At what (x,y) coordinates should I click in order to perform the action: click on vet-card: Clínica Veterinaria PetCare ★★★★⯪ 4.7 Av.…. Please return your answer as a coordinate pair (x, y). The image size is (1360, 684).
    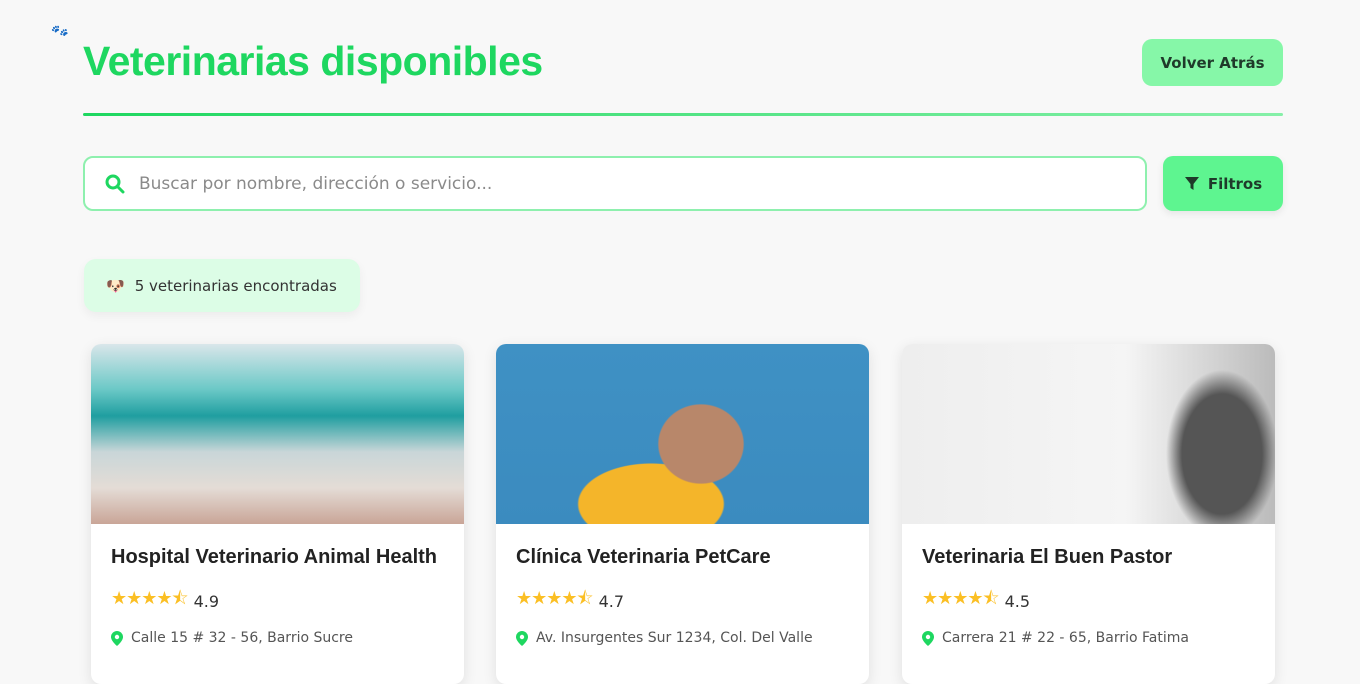
    Looking at the image, I should click on (682, 514).